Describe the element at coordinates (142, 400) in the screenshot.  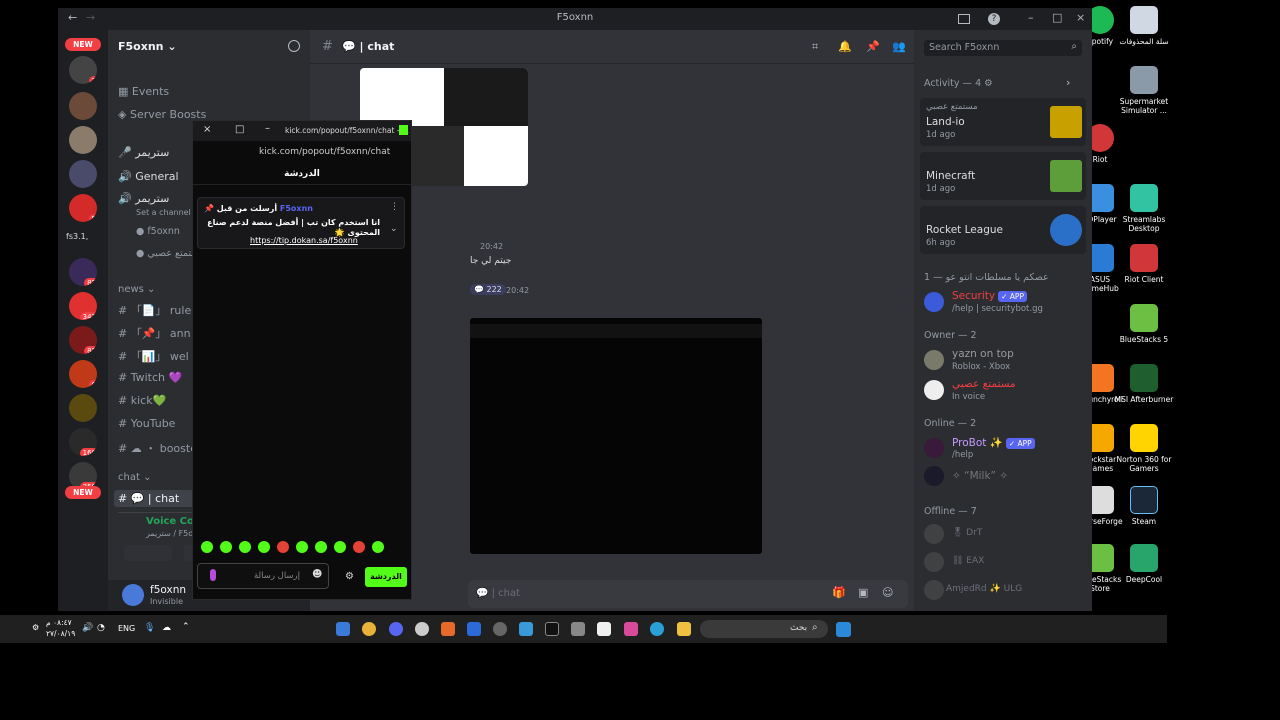
I see `channel-kick: # kick💚` at that location.